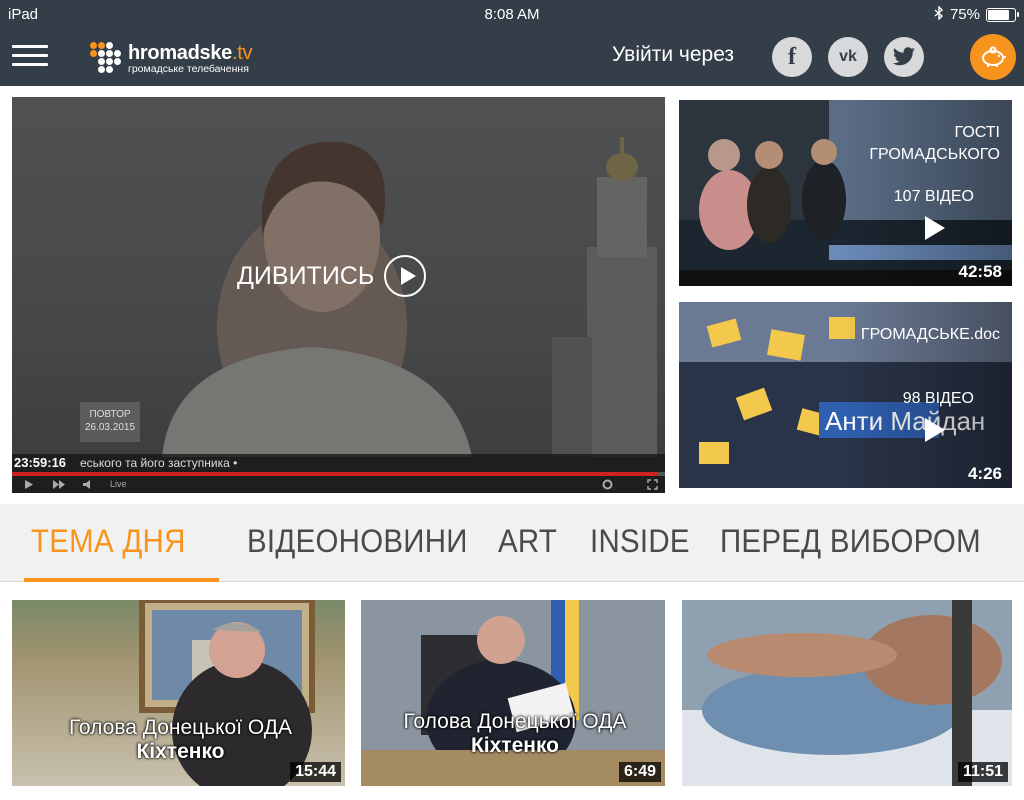  Describe the element at coordinates (939, 14) in the screenshot. I see `bluetooth-icon` at that location.